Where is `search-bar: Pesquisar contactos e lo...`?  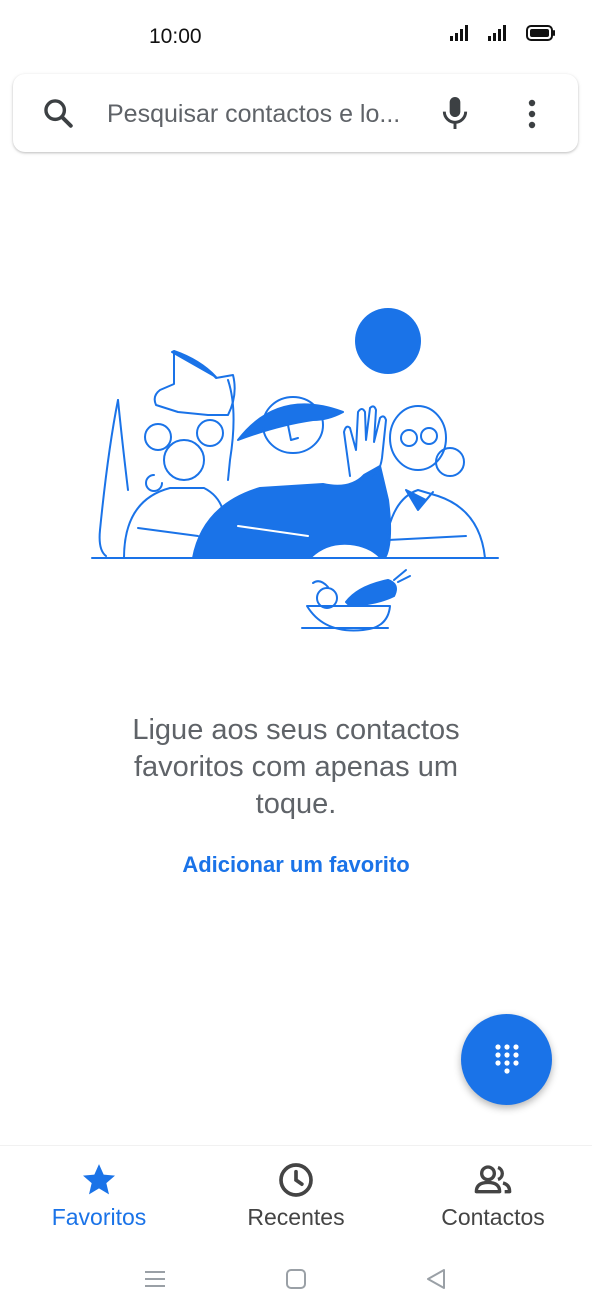 search-bar: Pesquisar contactos e lo... is located at coordinates (295, 113).